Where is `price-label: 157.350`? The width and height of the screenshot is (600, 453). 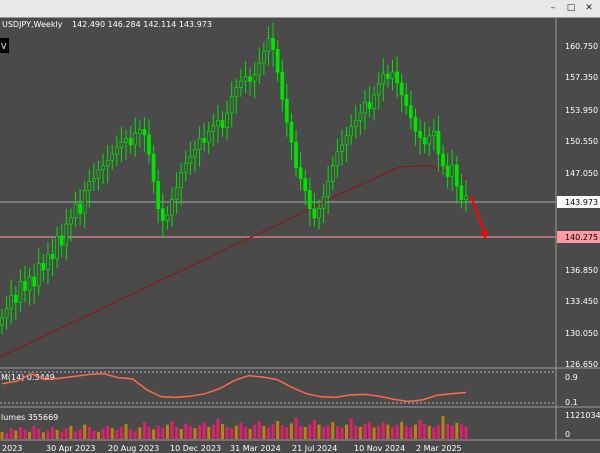
price-label: 157.350 is located at coordinates (581, 77).